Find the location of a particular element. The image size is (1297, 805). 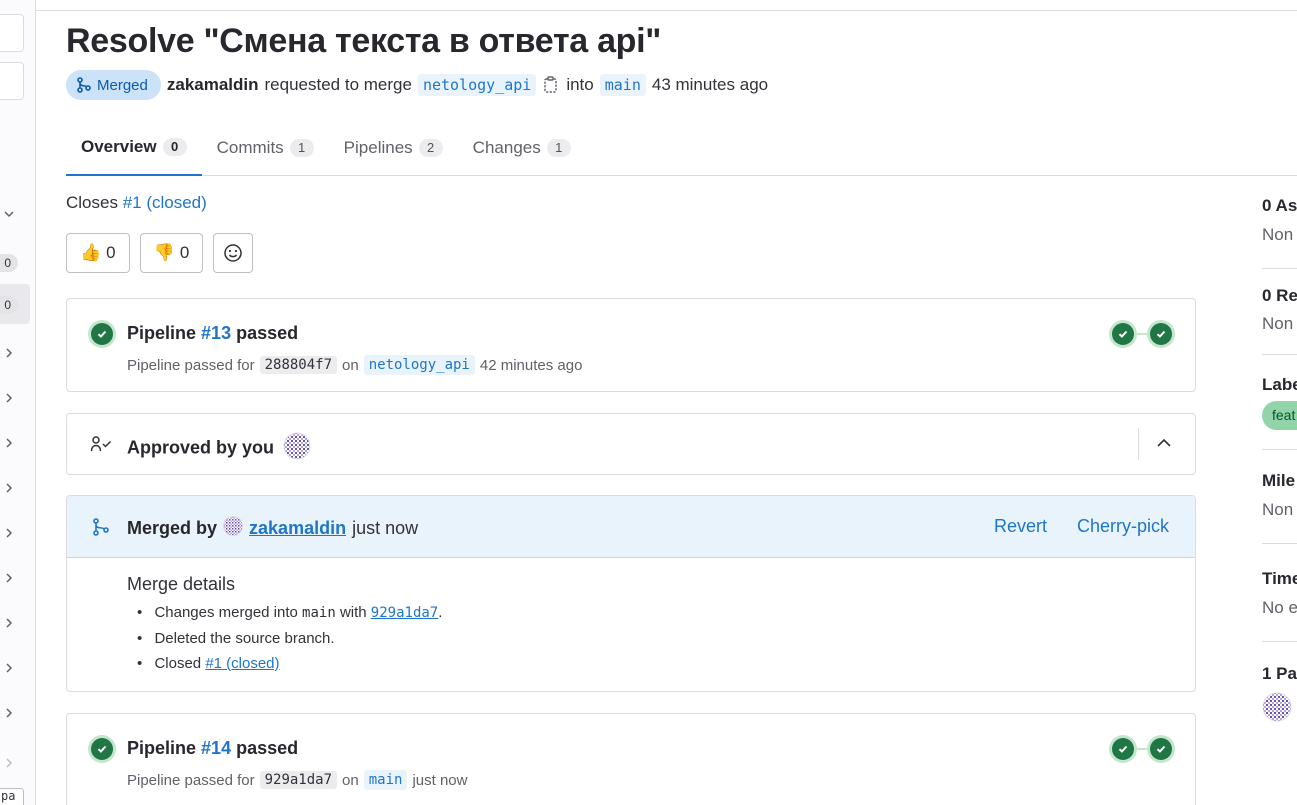

thumbs-up-button: 👍 0 is located at coordinates (98, 253).